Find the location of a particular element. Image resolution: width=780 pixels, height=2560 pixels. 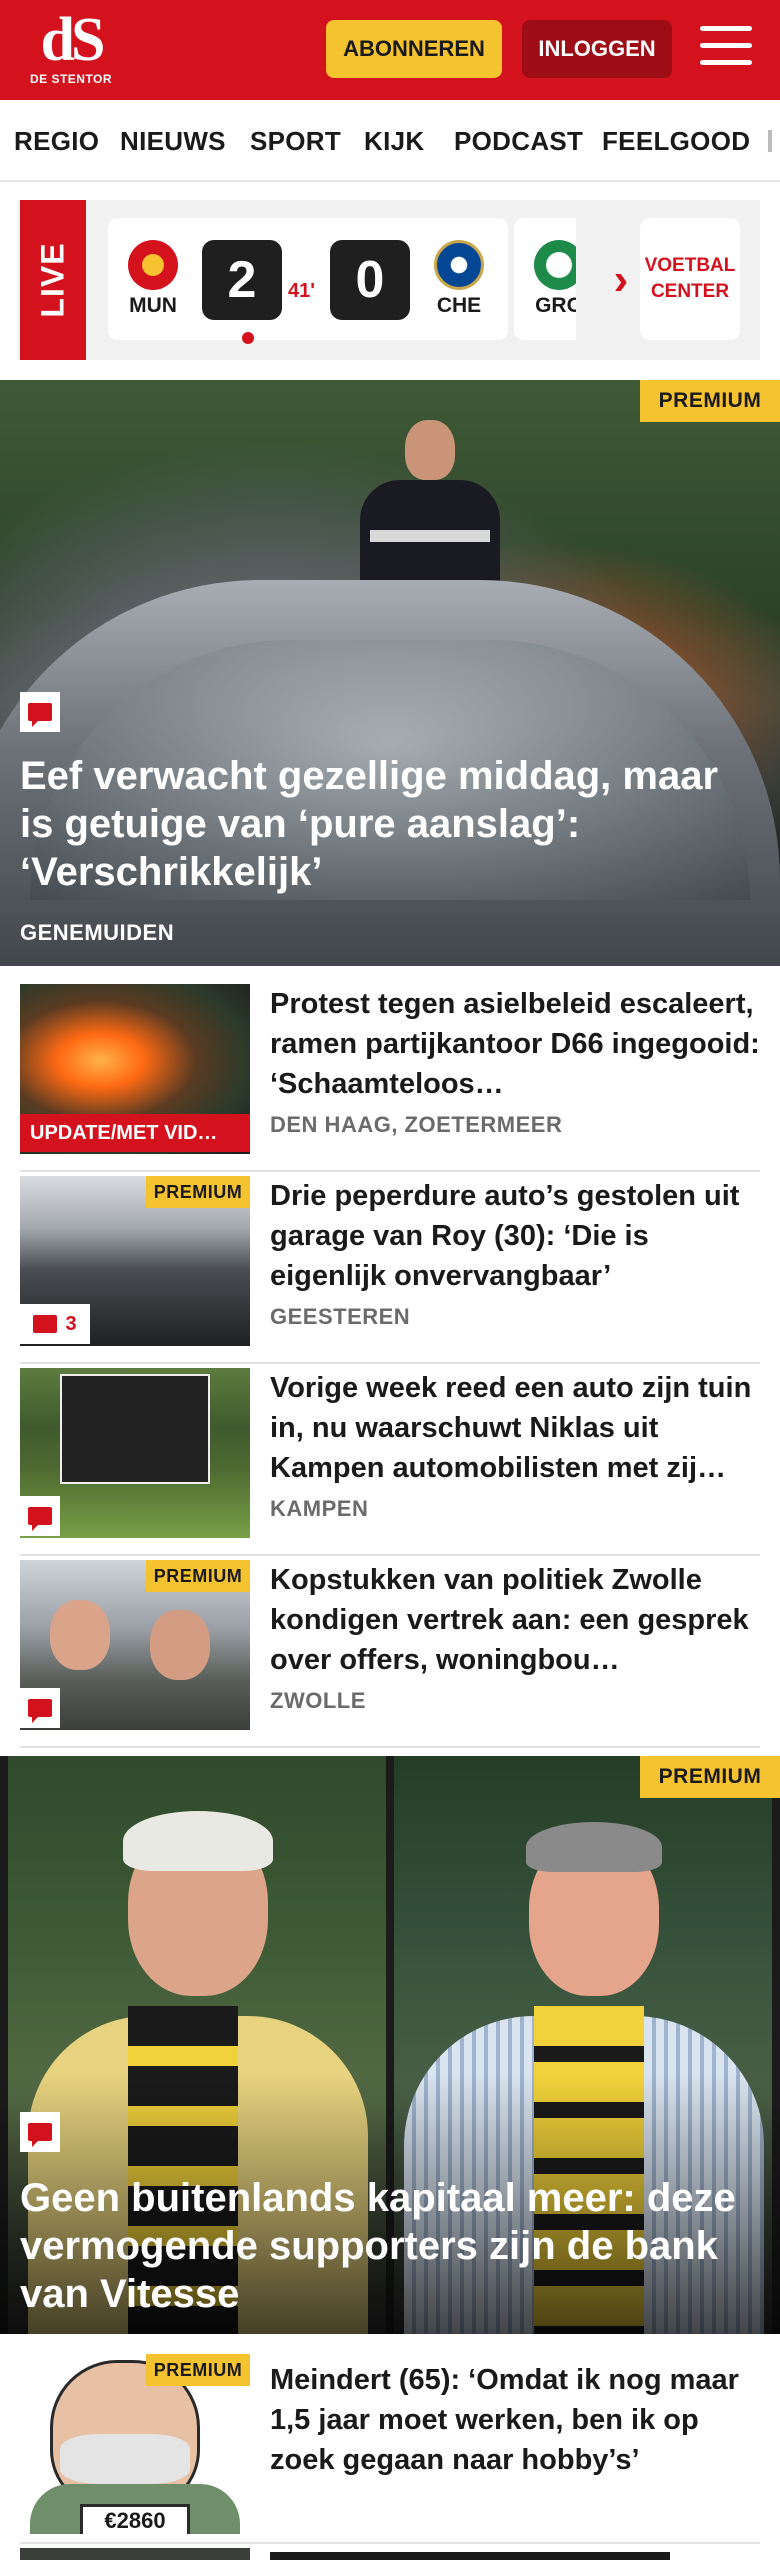

logo-text: DE STENTOR is located at coordinates (71, 79).